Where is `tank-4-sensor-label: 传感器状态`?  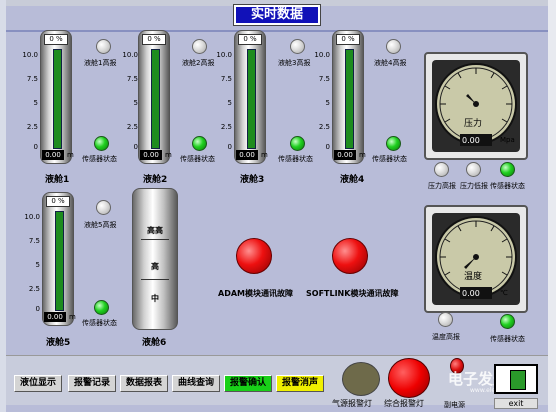 tank-4-sensor-label: 传感器状态 is located at coordinates (389, 159).